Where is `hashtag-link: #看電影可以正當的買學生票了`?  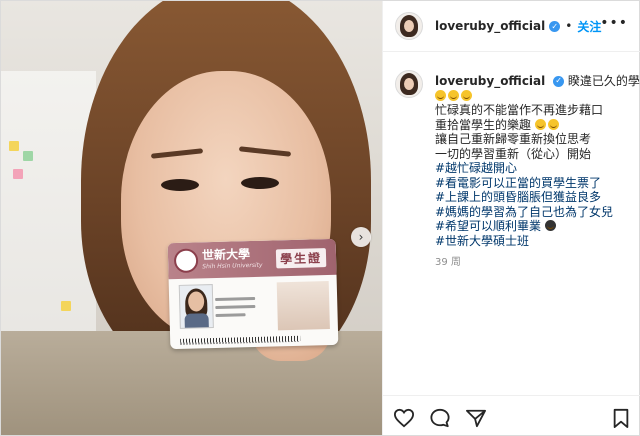 hashtag-link: #看電影可以正當的買學生票了 is located at coordinates (537, 183).